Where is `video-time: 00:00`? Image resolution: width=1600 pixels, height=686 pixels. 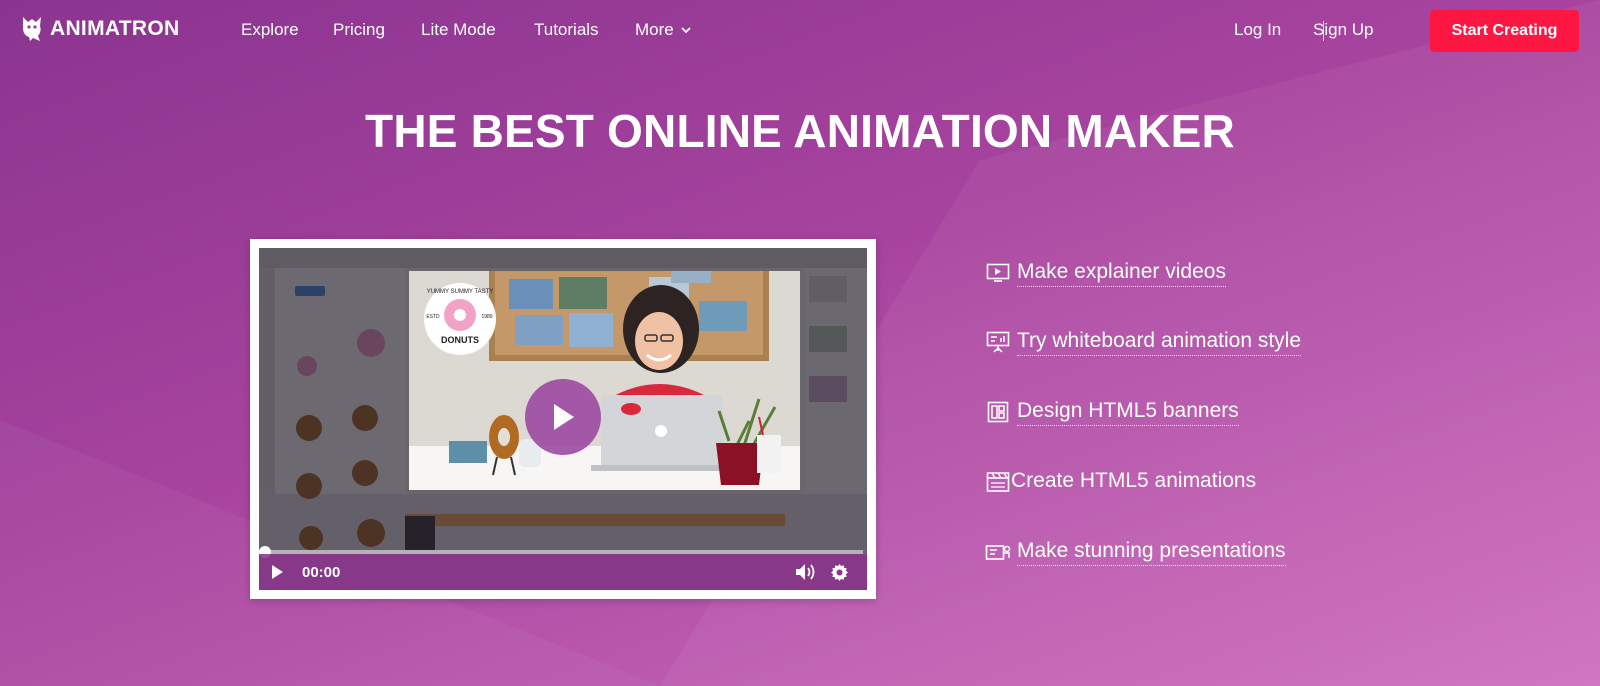 video-time: 00:00 is located at coordinates (321, 572).